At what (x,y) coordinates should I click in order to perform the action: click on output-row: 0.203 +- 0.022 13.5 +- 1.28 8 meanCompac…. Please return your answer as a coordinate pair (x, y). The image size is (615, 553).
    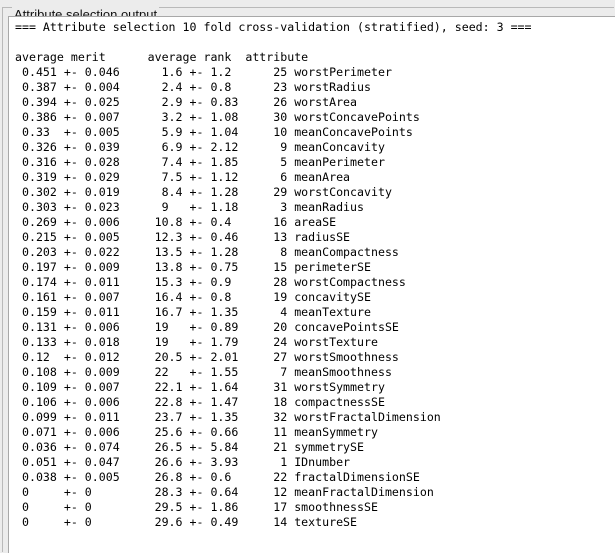
    Looking at the image, I should click on (207, 252).